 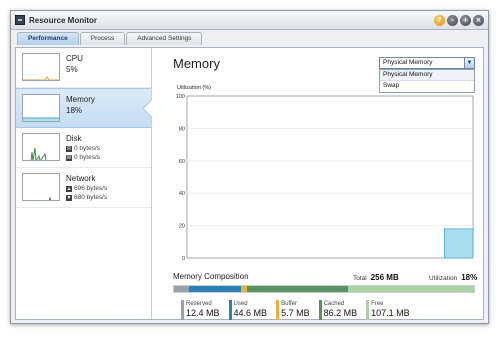 I want to click on composition-title: Memory Composition, so click(x=211, y=276).